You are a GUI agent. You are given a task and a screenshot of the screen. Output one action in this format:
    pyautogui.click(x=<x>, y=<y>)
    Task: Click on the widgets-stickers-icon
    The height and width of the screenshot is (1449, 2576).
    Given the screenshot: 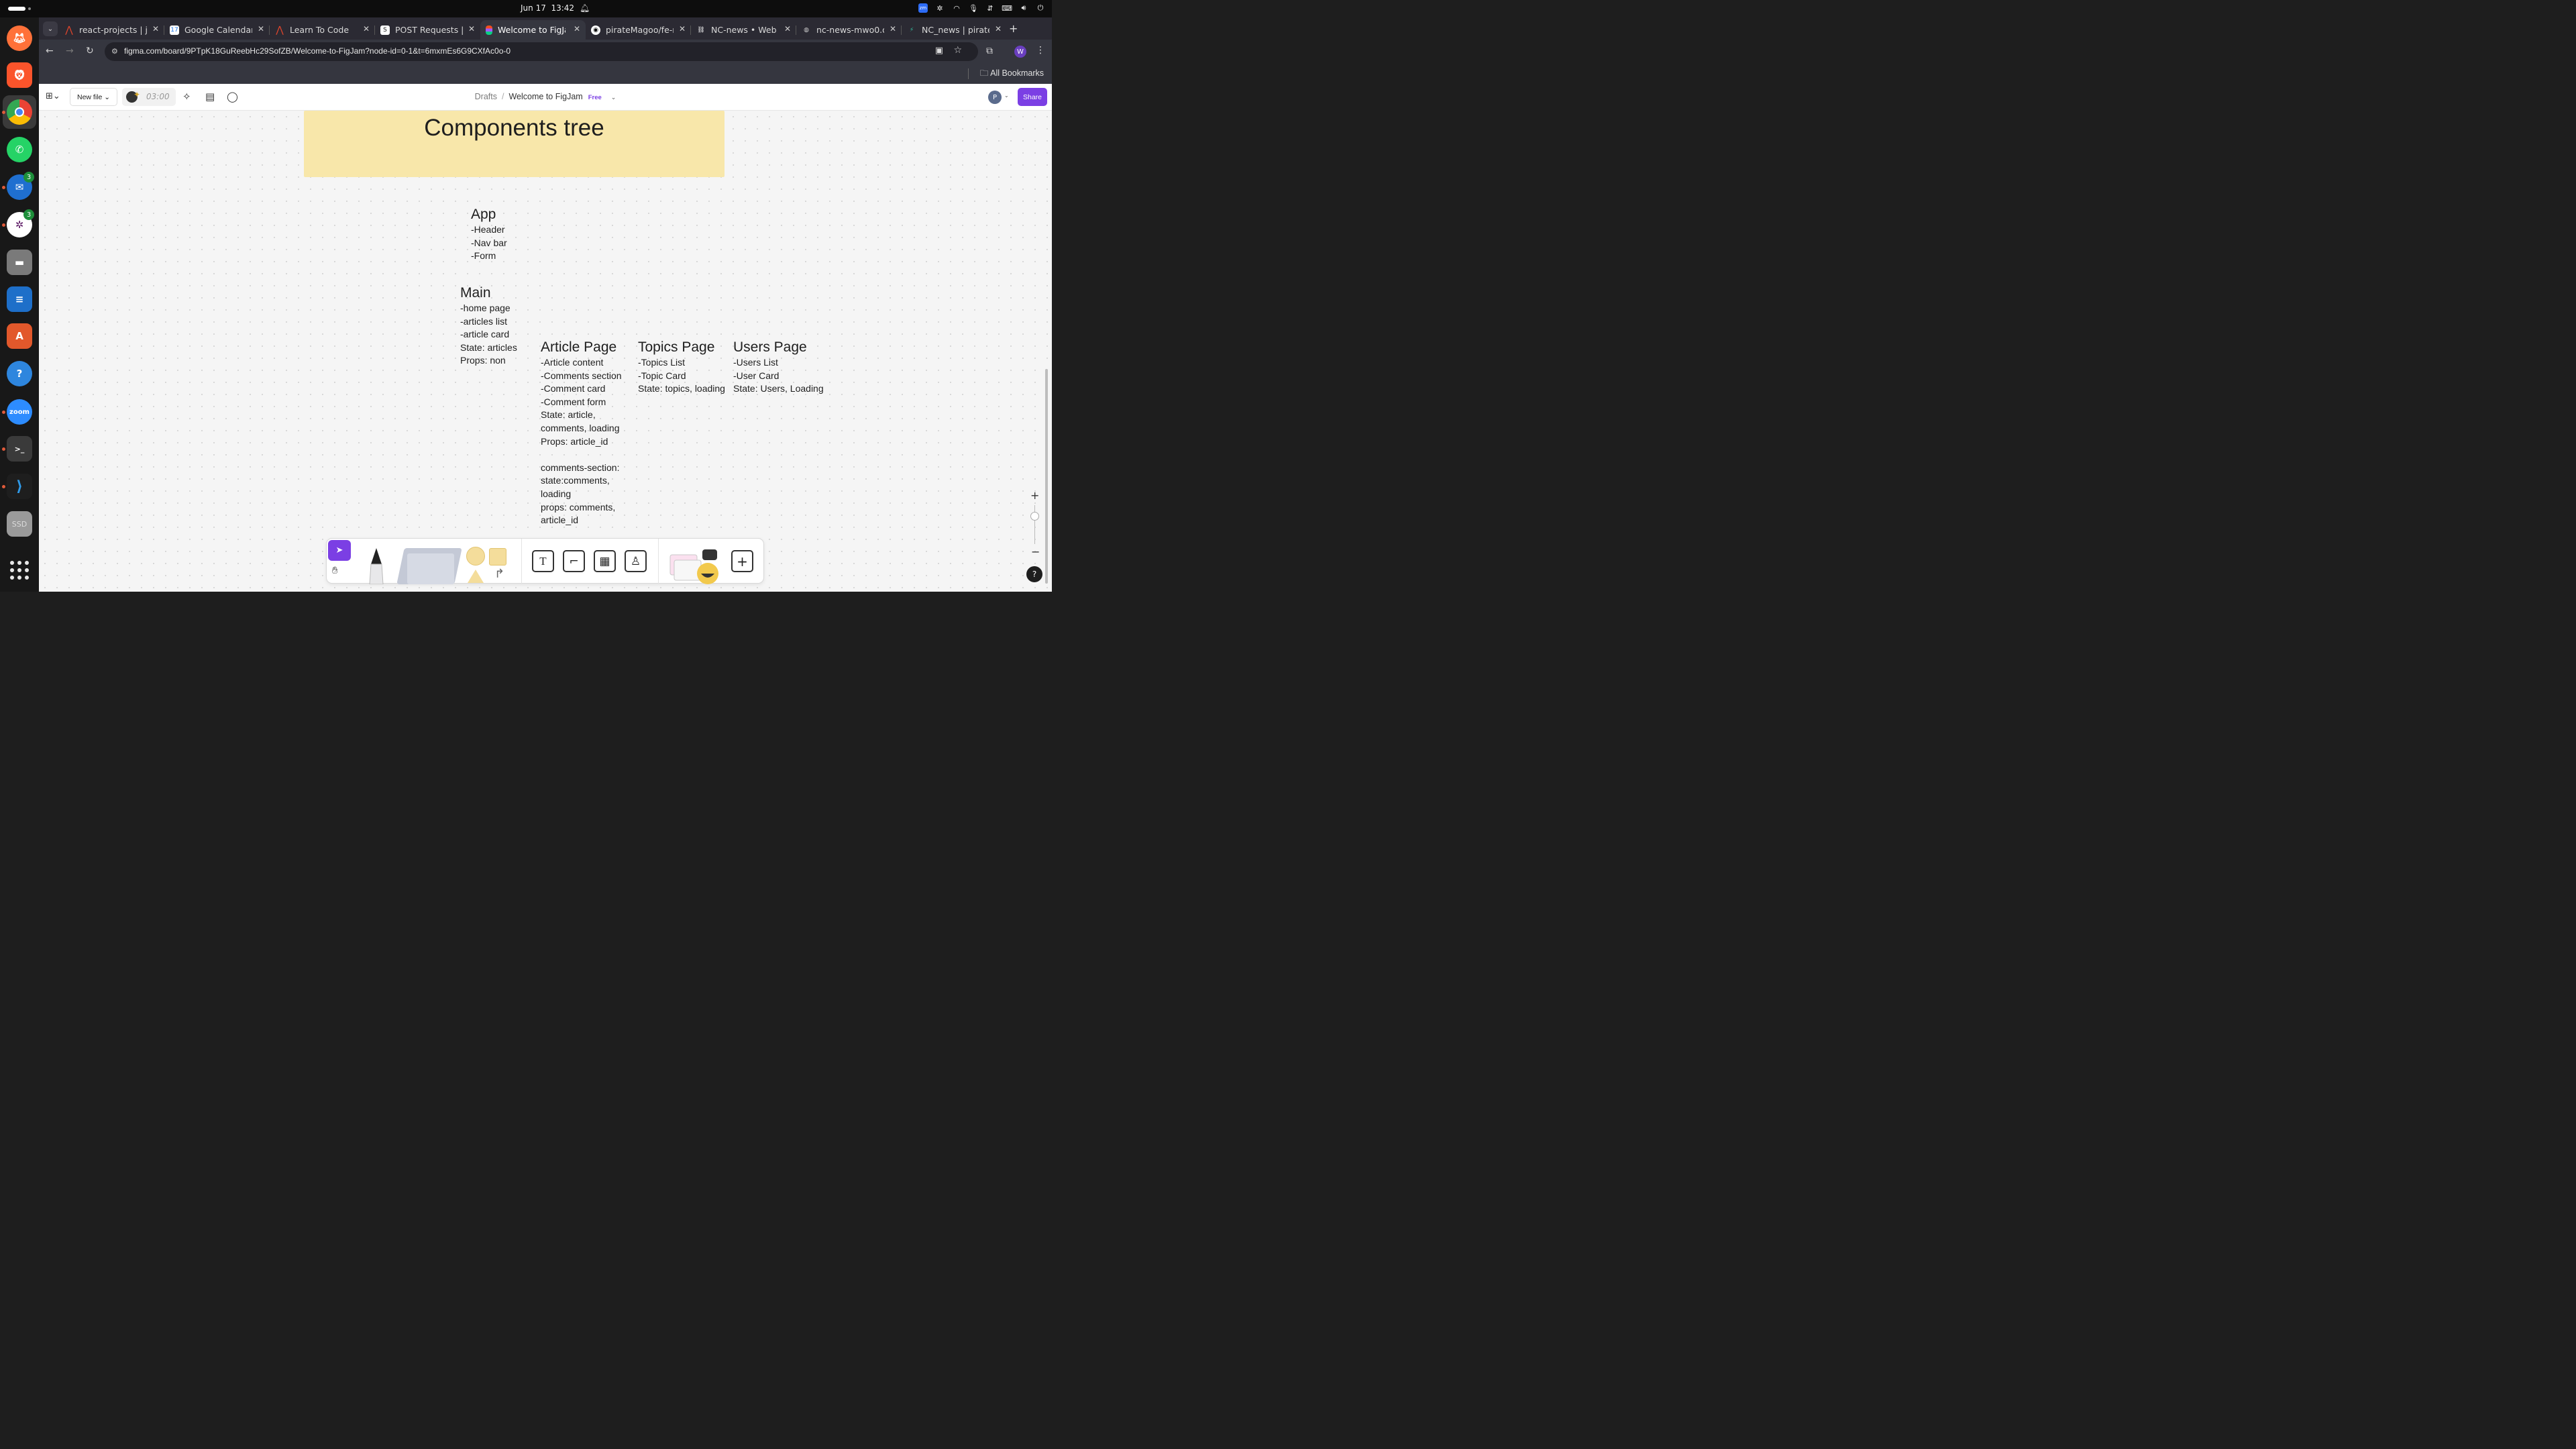 What is the action you would take?
    pyautogui.click(x=695, y=564)
    